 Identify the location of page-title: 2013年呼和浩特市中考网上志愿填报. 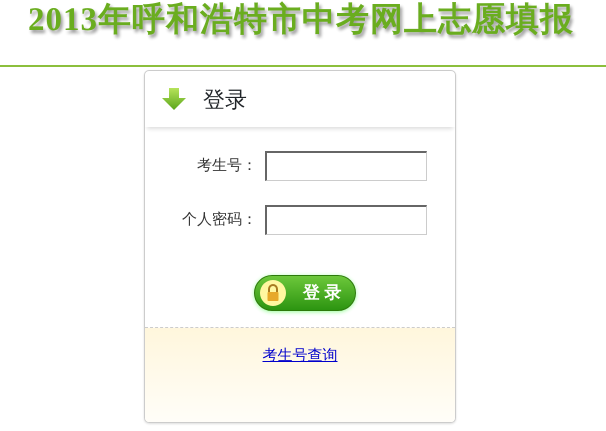
(301, 20).